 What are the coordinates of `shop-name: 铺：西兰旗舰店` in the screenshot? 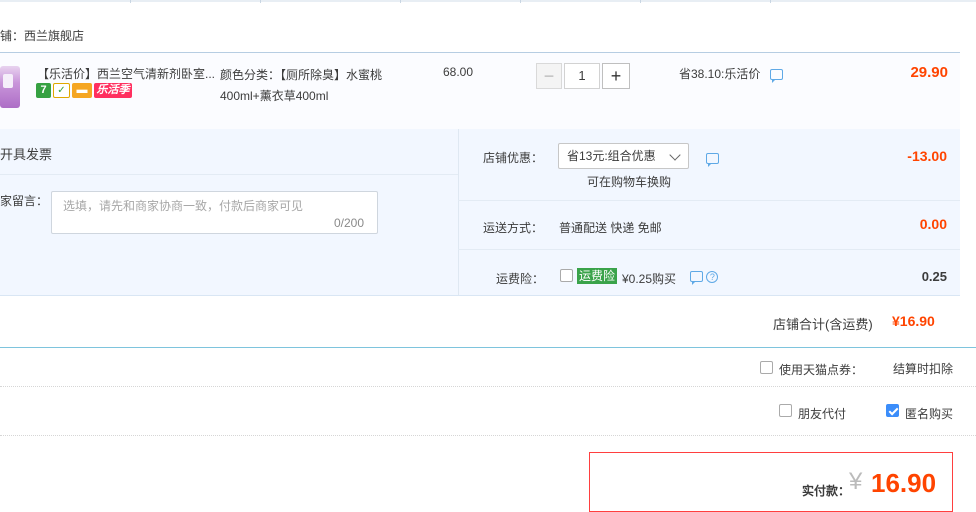 It's located at (42, 36).